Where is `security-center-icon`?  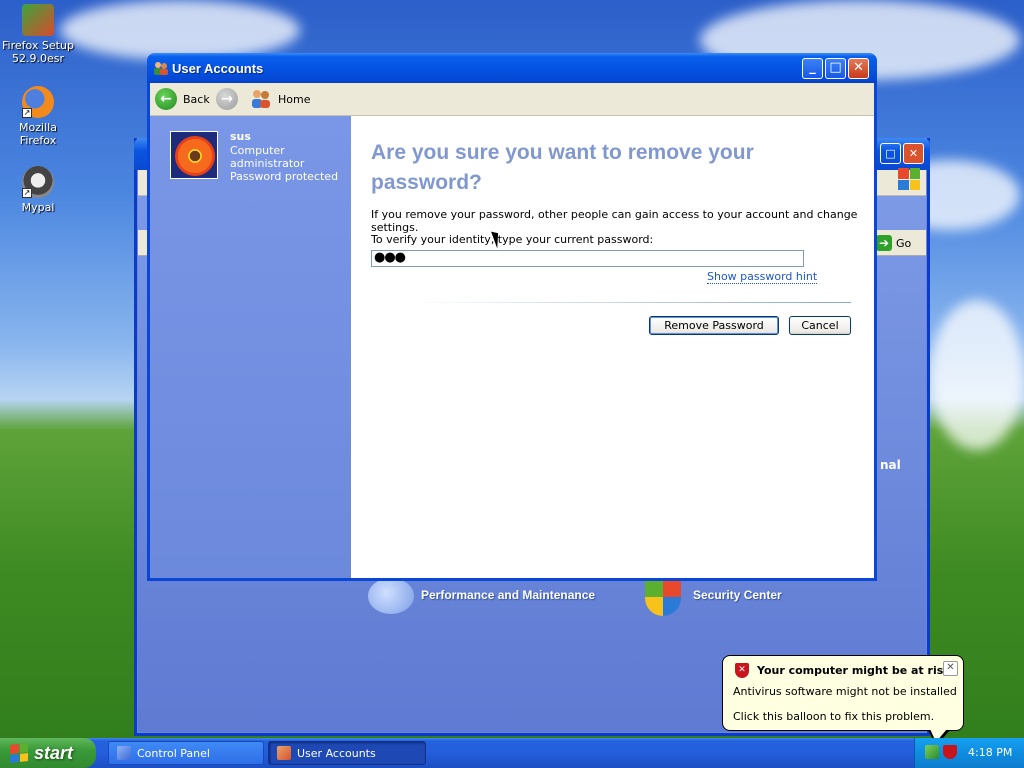 security-center-icon is located at coordinates (663, 597).